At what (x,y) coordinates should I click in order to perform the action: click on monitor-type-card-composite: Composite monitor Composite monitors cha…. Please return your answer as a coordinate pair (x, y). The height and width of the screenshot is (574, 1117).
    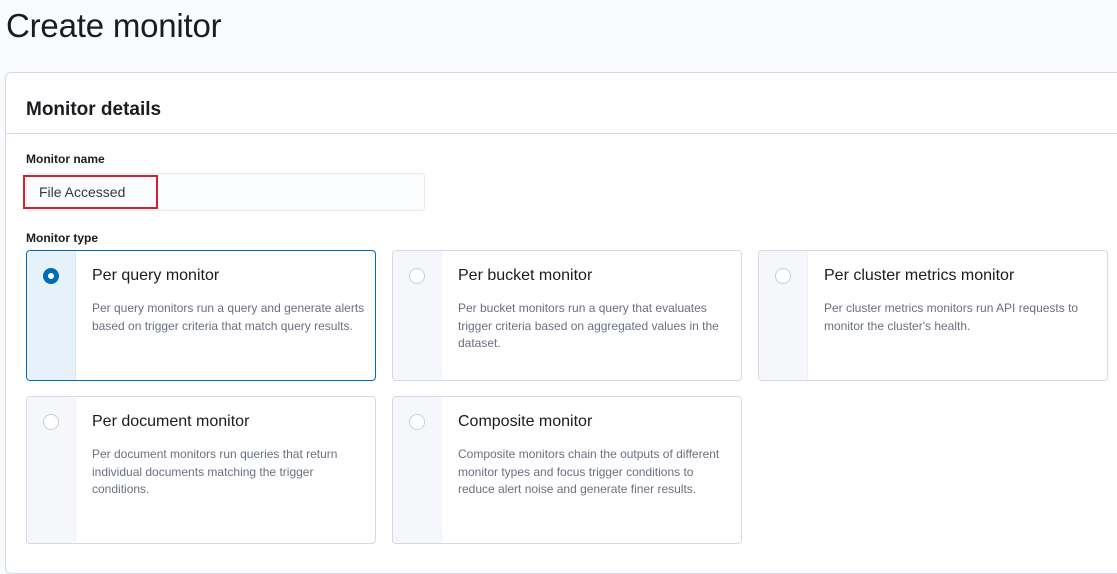
    Looking at the image, I should click on (567, 470).